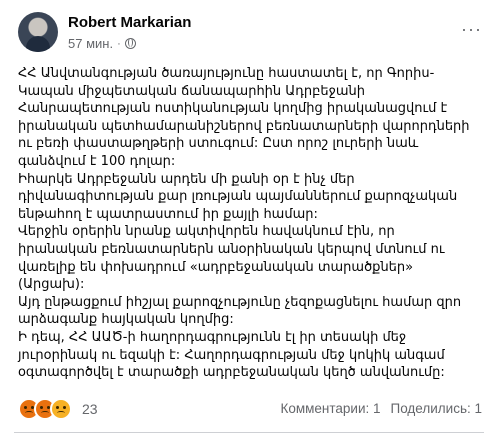 Image resolution: width=494 pixels, height=442 pixels. Describe the element at coordinates (249, 432) in the screenshot. I see `divider` at that location.